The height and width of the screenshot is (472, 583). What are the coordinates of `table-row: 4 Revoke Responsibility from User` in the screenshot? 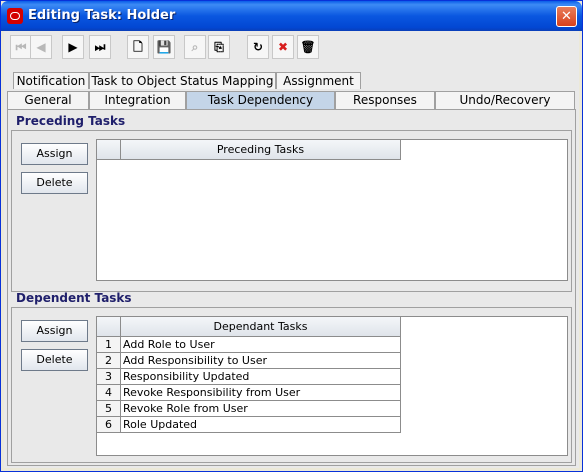 It's located at (249, 393).